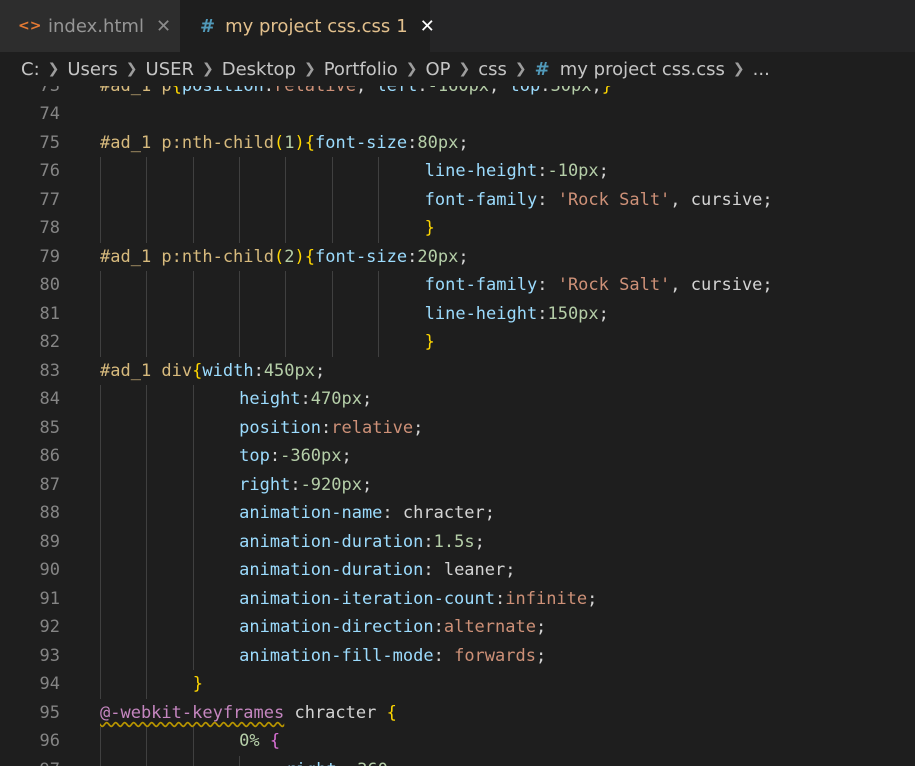 The image size is (915, 766). I want to click on code-token: relative, so click(315, 91).